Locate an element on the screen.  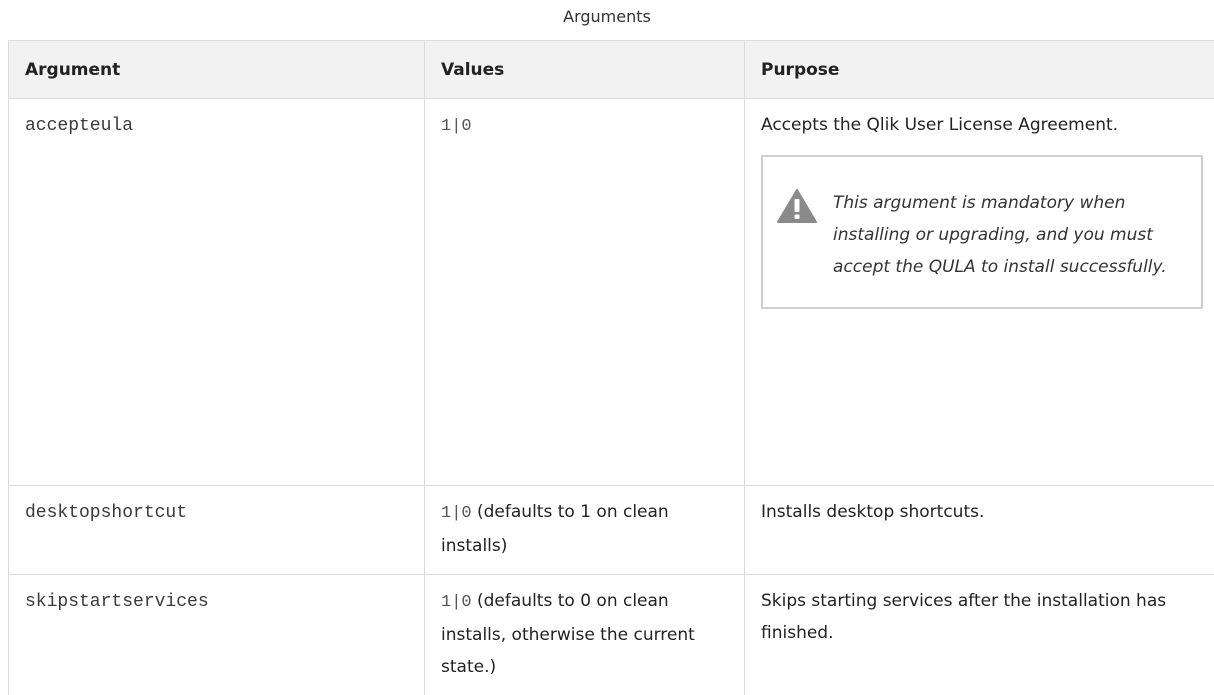
argument-name: accepteula is located at coordinates (79, 126).